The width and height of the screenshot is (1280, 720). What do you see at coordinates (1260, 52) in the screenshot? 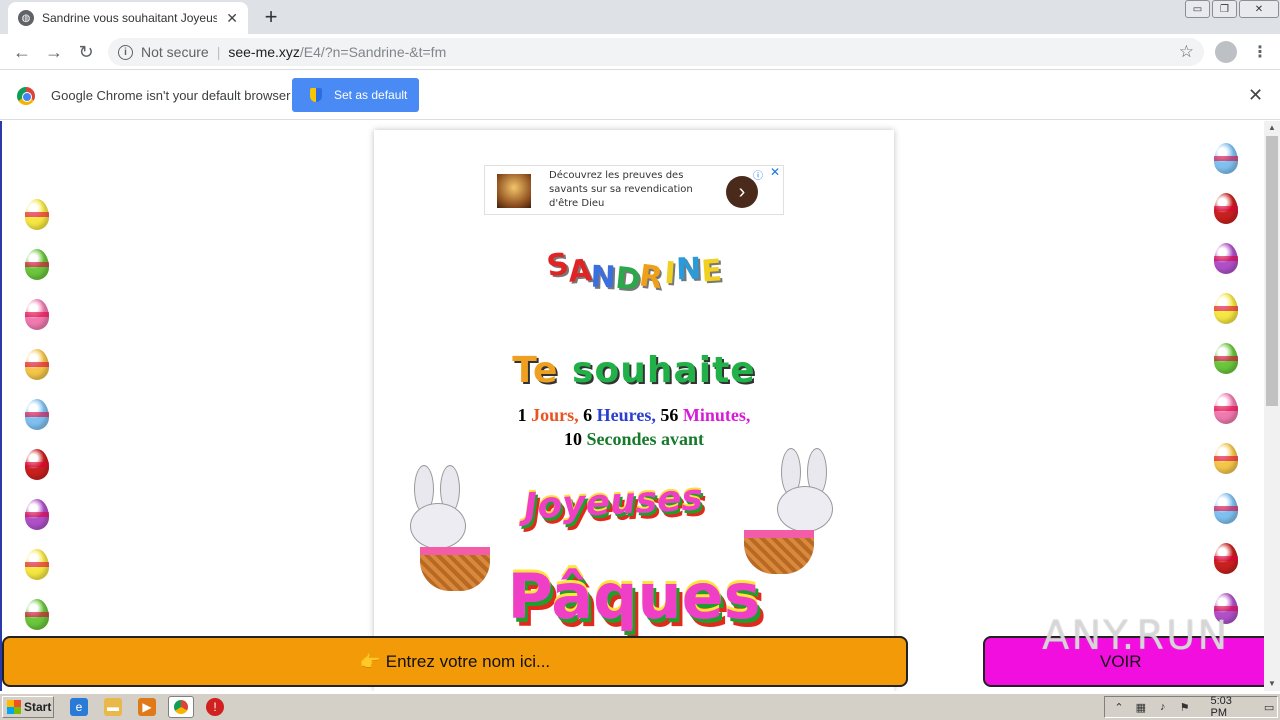
I see `menu-icon: ⋮` at bounding box center [1260, 52].